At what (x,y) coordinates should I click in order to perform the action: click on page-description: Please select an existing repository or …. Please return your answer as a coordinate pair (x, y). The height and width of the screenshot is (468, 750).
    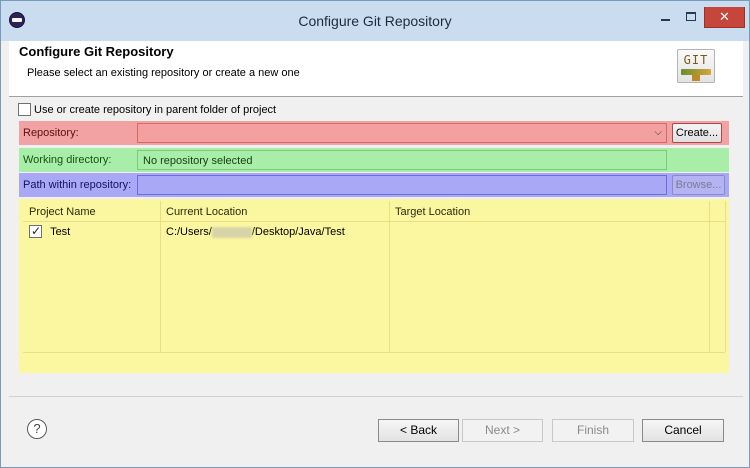
    Looking at the image, I should click on (163, 73).